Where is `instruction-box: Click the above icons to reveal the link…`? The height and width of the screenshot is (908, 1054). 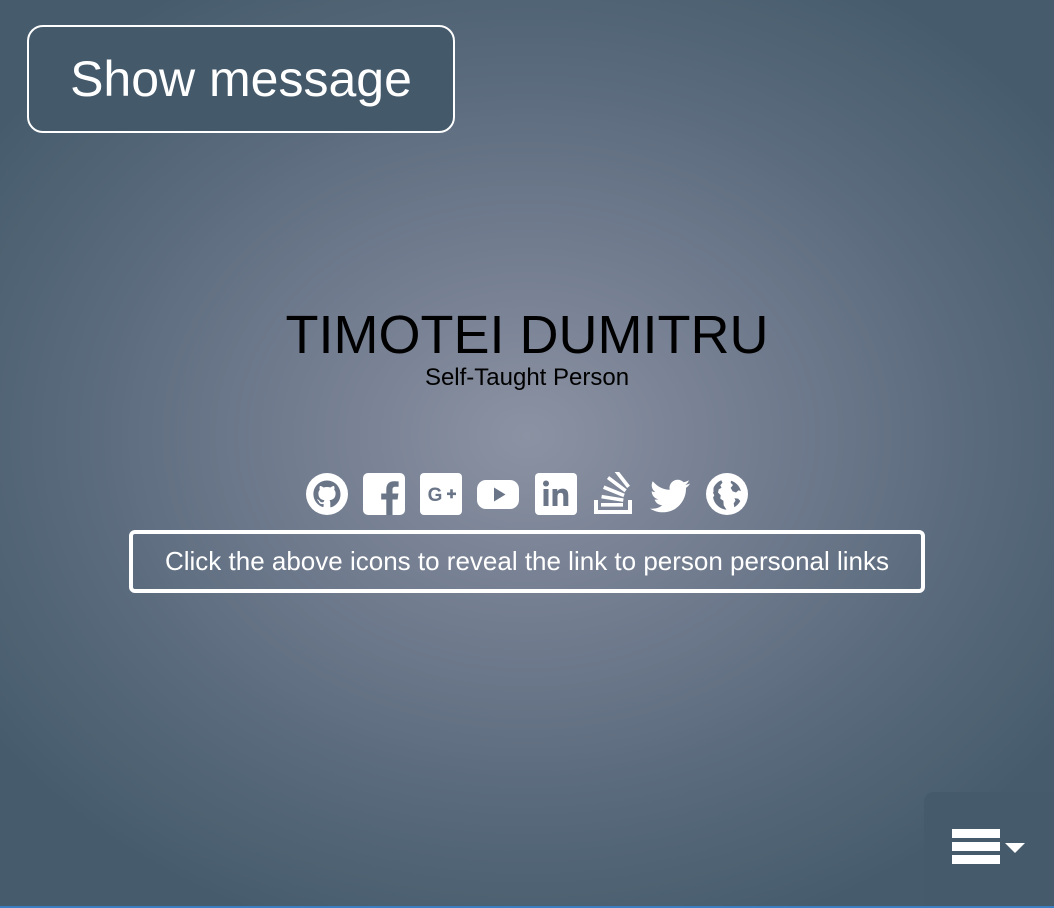
instruction-box: Click the above icons to reveal the link… is located at coordinates (527, 561).